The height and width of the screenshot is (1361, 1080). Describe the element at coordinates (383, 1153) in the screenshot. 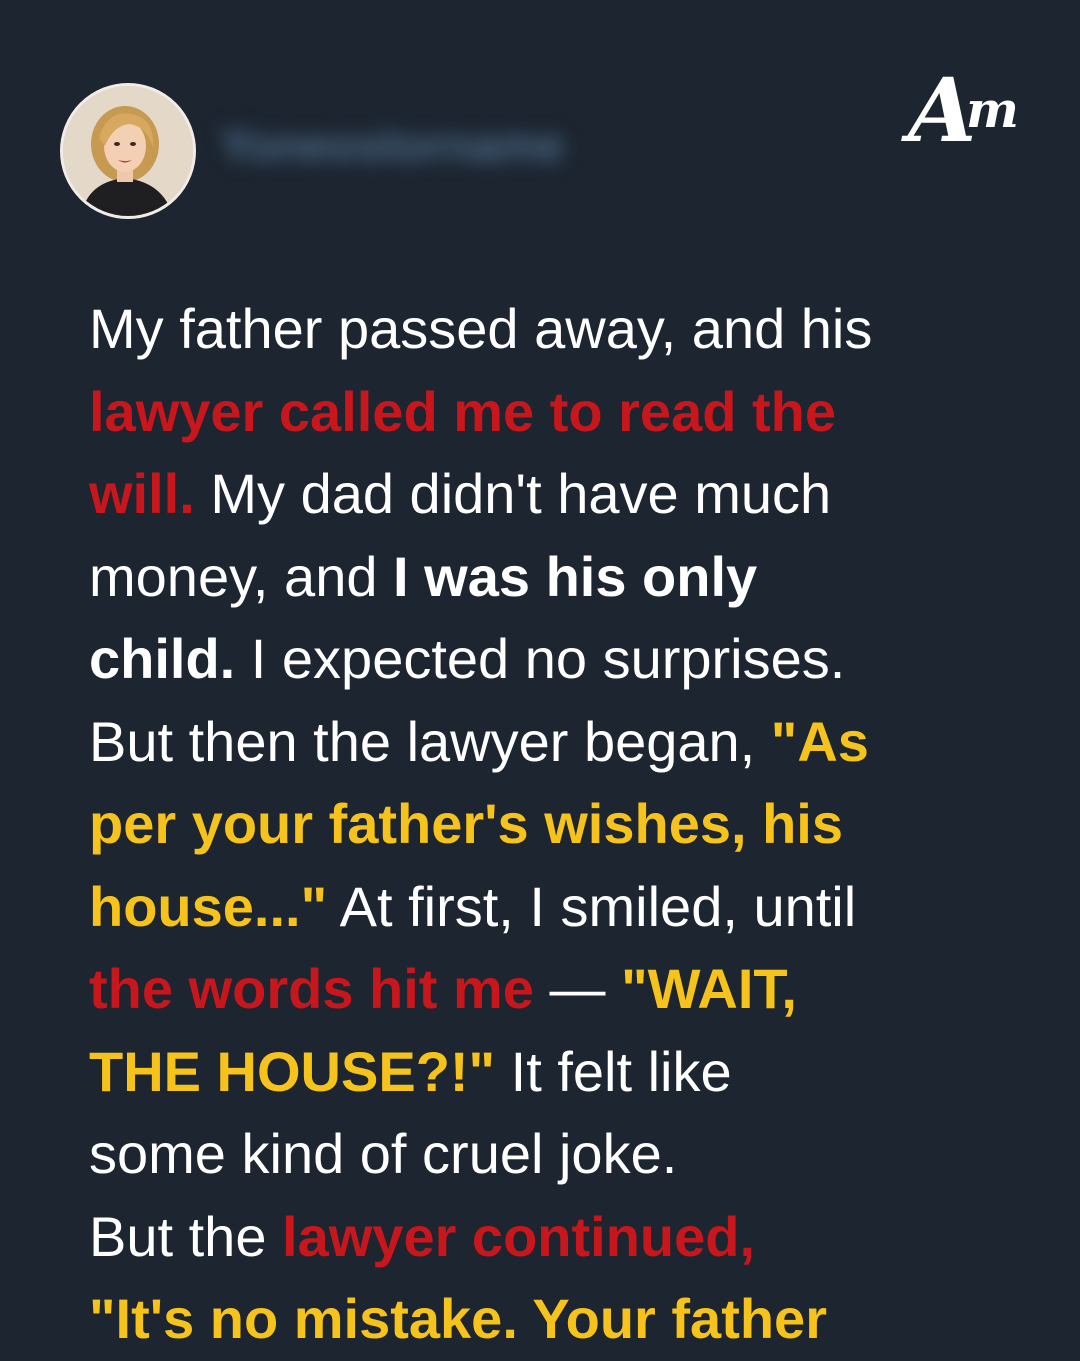

I see `story-segment-plain: some kind of cruel joke.` at that location.